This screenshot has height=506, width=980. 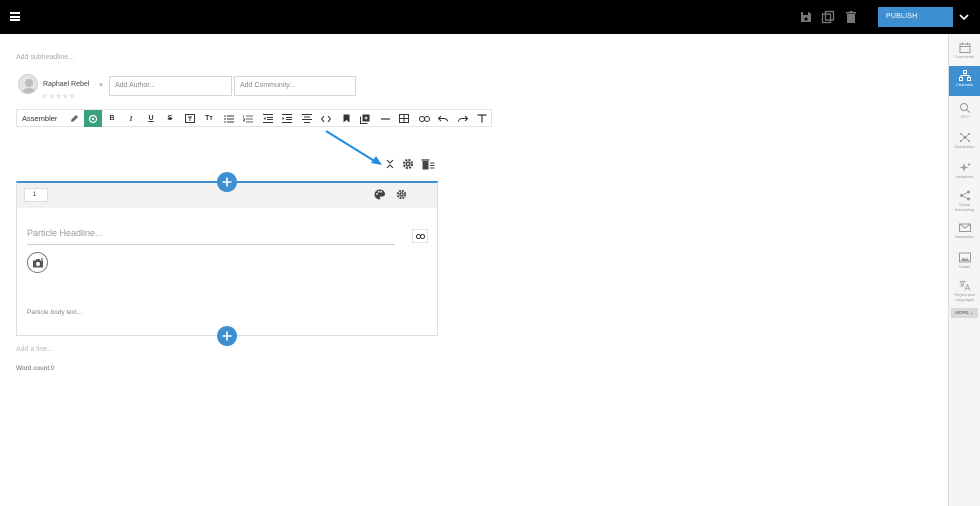 What do you see at coordinates (35, 368) in the screenshot?
I see `word-count: Word count:0` at bounding box center [35, 368].